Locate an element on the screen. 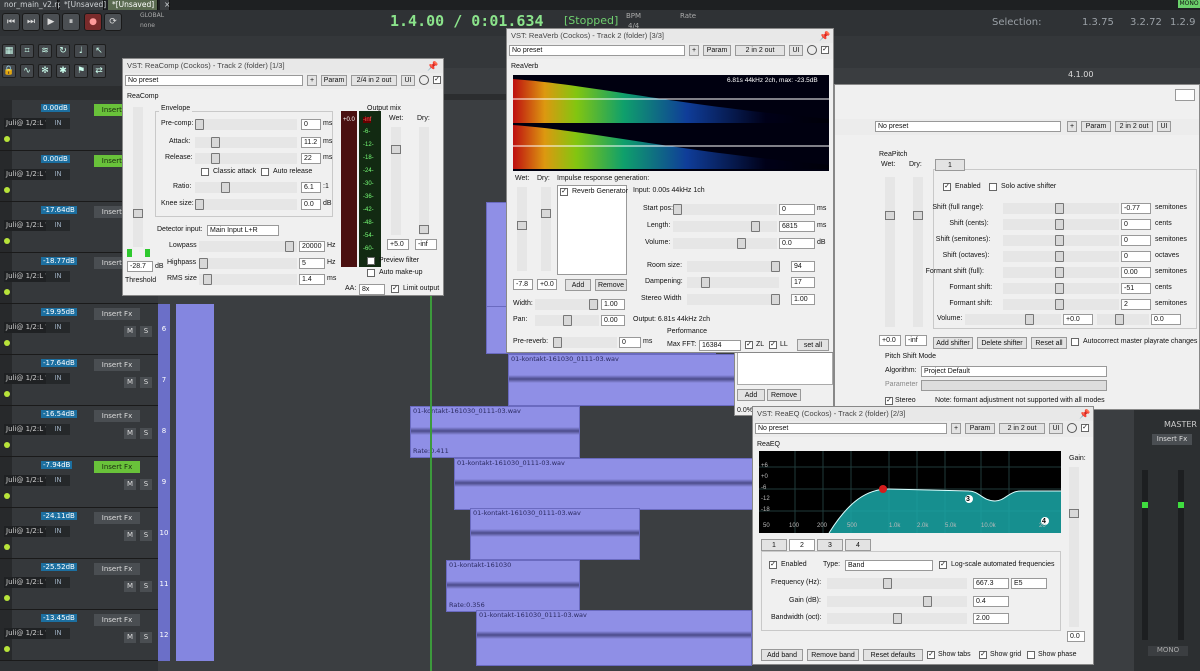 This screenshot has height=671, width=1200. skip-forward-icon: ⏭ is located at coordinates (31, 22).